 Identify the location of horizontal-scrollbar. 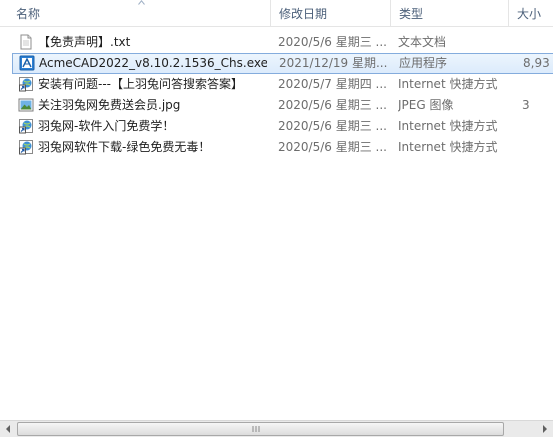
(276, 428).